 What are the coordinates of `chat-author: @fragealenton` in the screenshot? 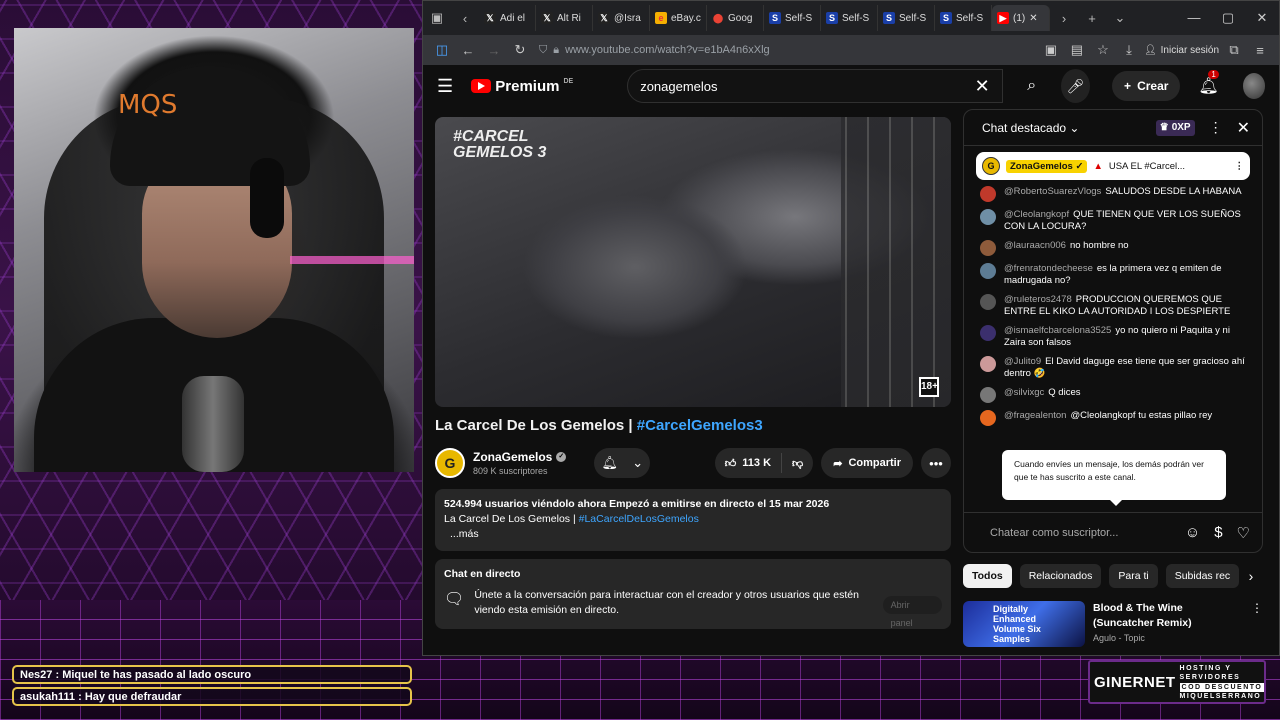 It's located at (1035, 415).